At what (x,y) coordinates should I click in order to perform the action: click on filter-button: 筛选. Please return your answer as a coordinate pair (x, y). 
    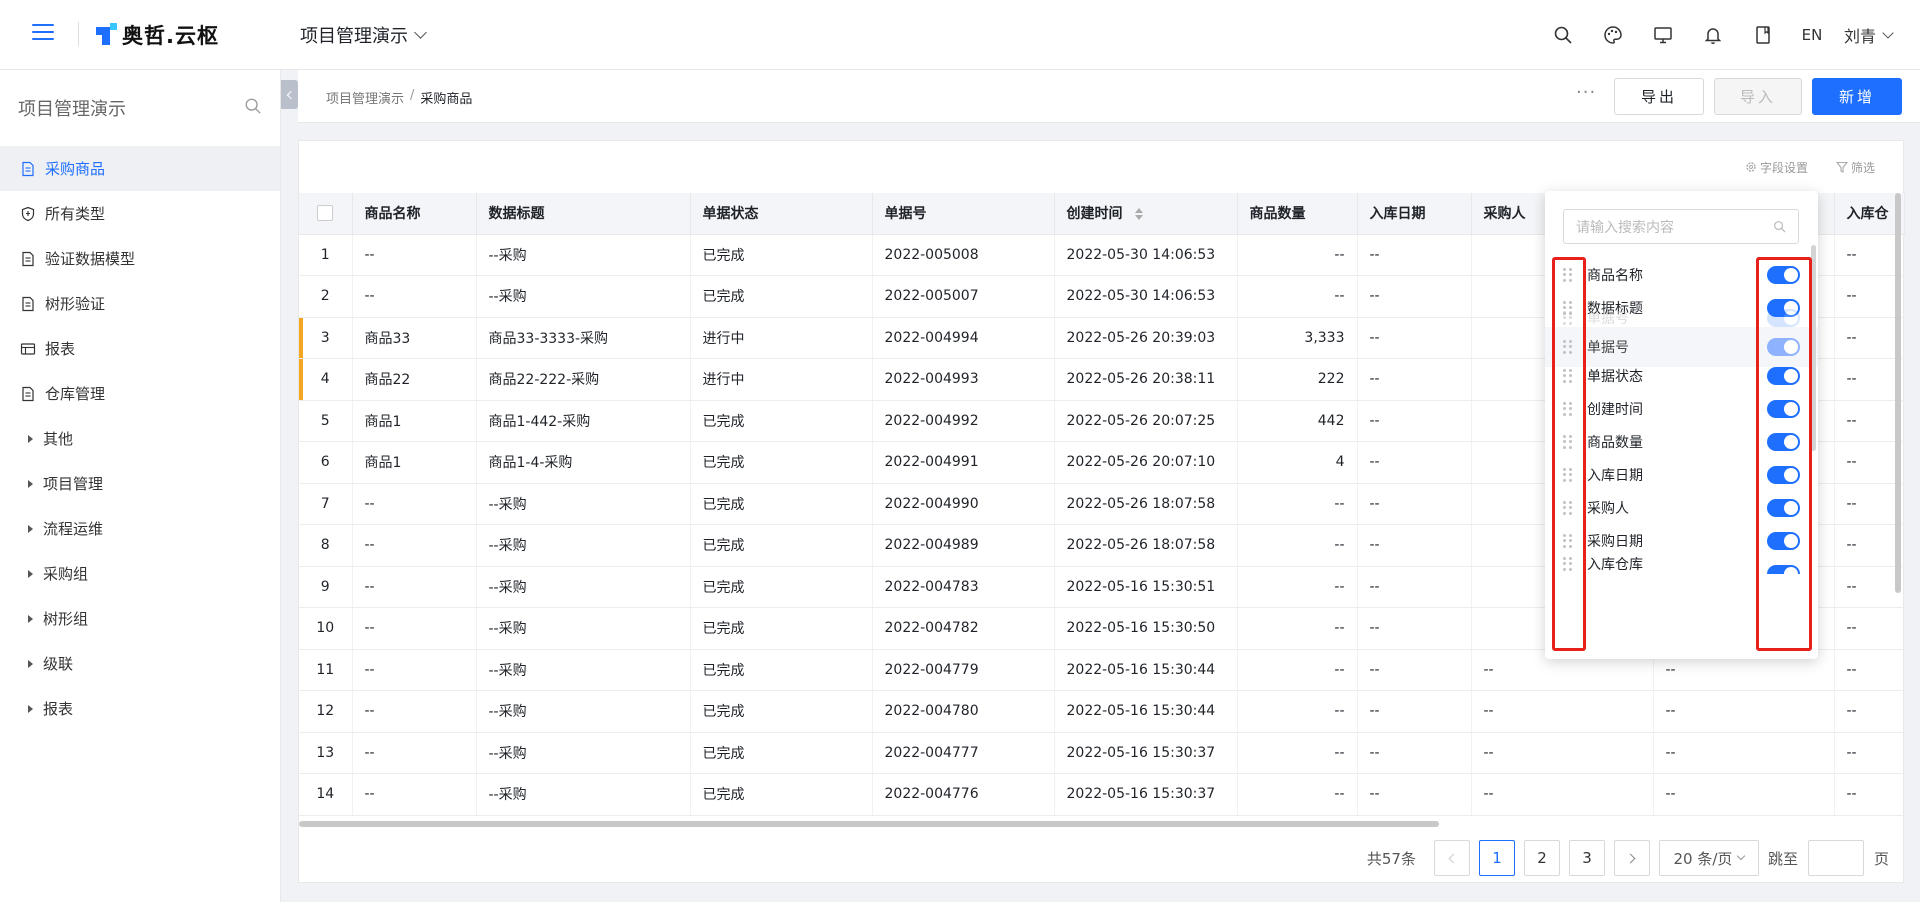
    Looking at the image, I should click on (1862, 167).